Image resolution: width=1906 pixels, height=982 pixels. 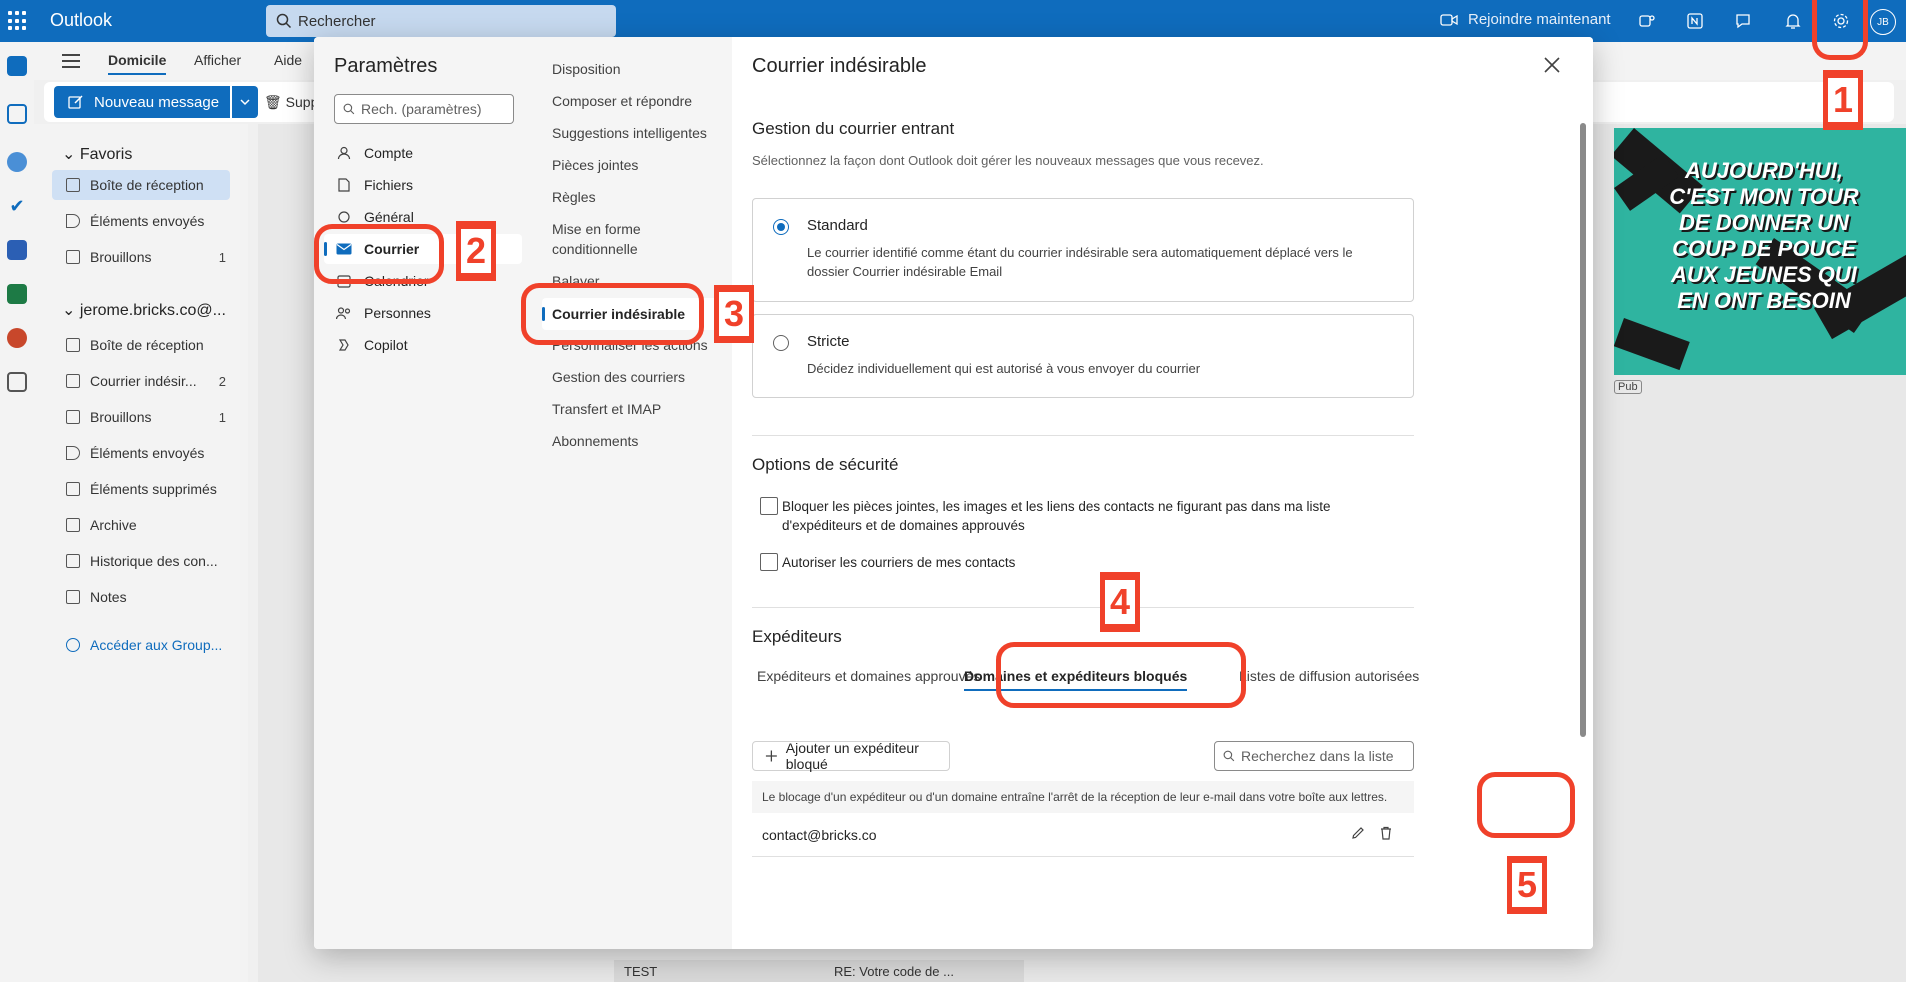 What do you see at coordinates (97, 154) in the screenshot?
I see `favorites-header: ⌄ Favoris` at bounding box center [97, 154].